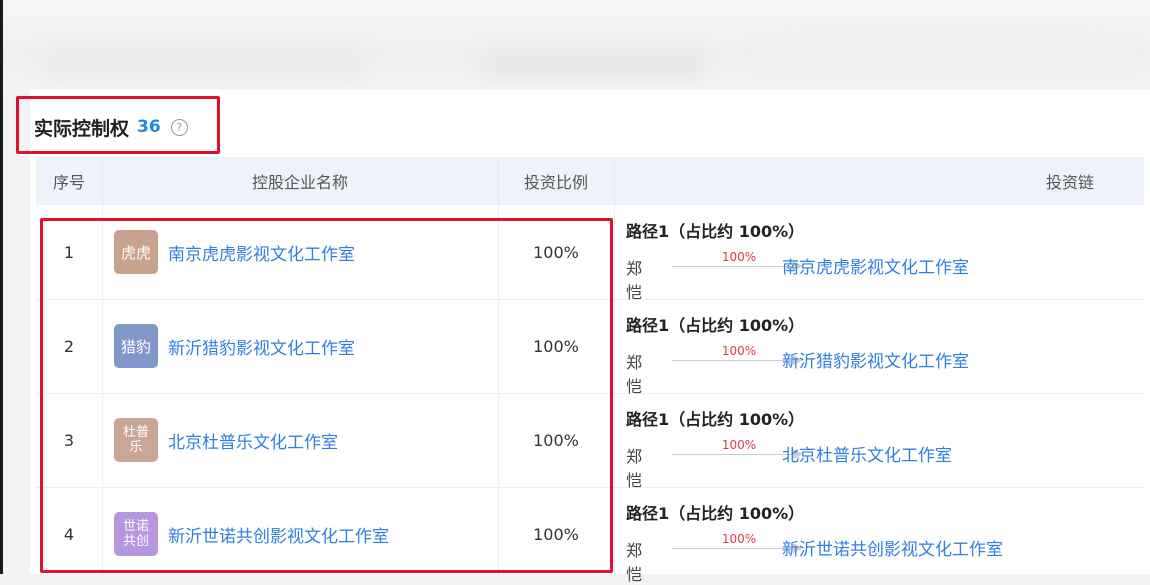 The height and width of the screenshot is (585, 1150). What do you see at coordinates (118, 125) in the screenshot?
I see `title-highlight-box` at bounding box center [118, 125].